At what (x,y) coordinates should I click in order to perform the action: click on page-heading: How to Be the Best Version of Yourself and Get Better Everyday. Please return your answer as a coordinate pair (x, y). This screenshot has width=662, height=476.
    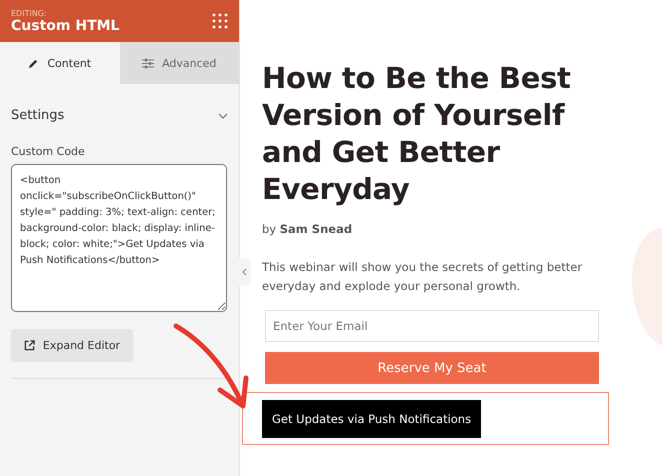
    Looking at the image, I should click on (417, 134).